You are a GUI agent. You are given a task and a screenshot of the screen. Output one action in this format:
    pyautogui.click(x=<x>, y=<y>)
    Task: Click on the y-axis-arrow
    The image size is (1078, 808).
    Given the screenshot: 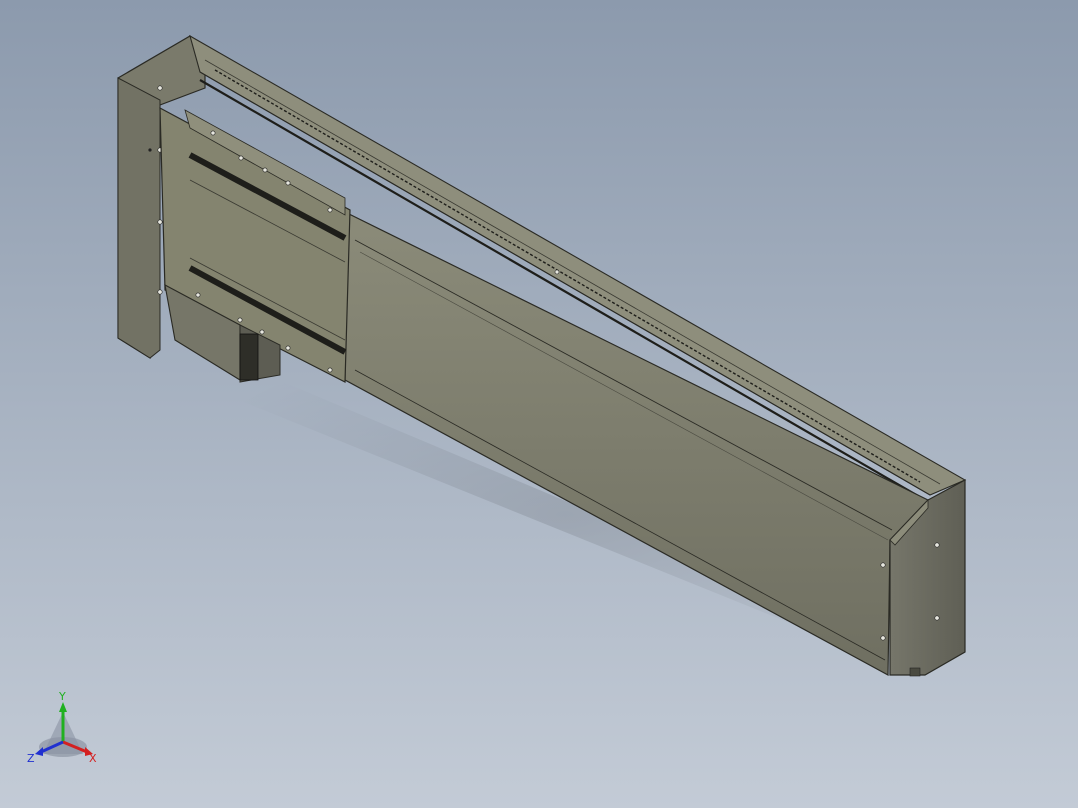 What is the action you would take?
    pyautogui.click(x=63, y=707)
    